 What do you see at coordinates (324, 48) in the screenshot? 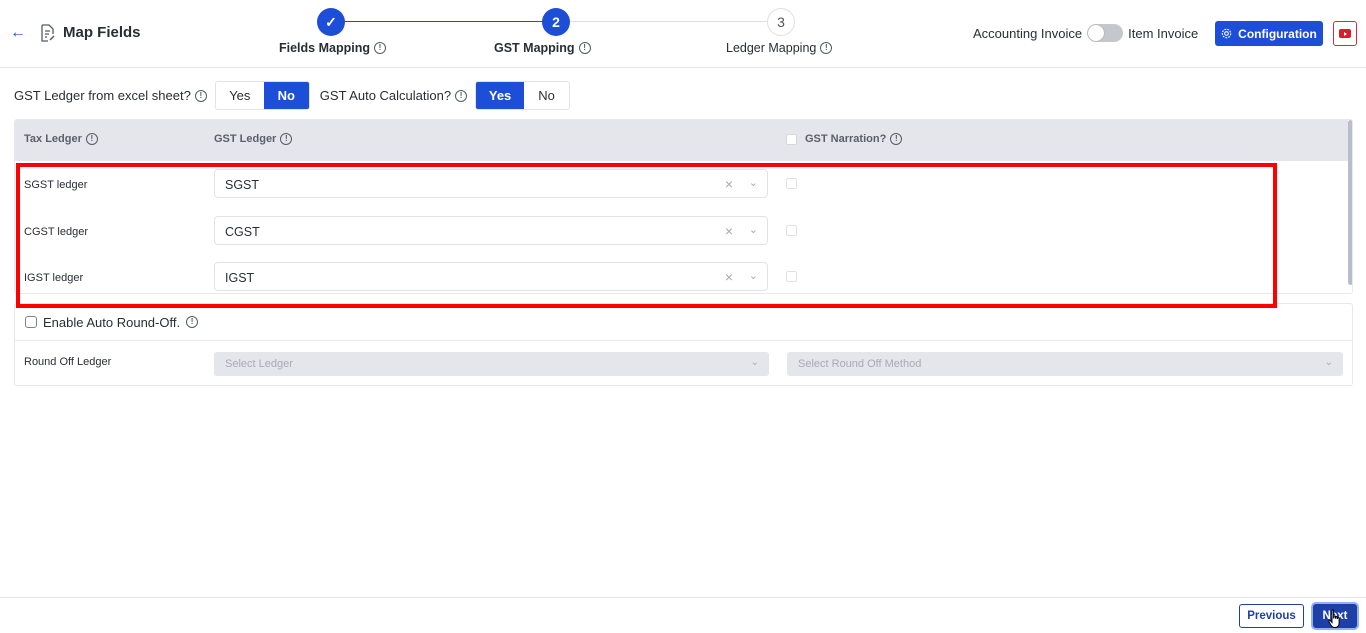
I see `step-1-text: Fields Mapping` at bounding box center [324, 48].